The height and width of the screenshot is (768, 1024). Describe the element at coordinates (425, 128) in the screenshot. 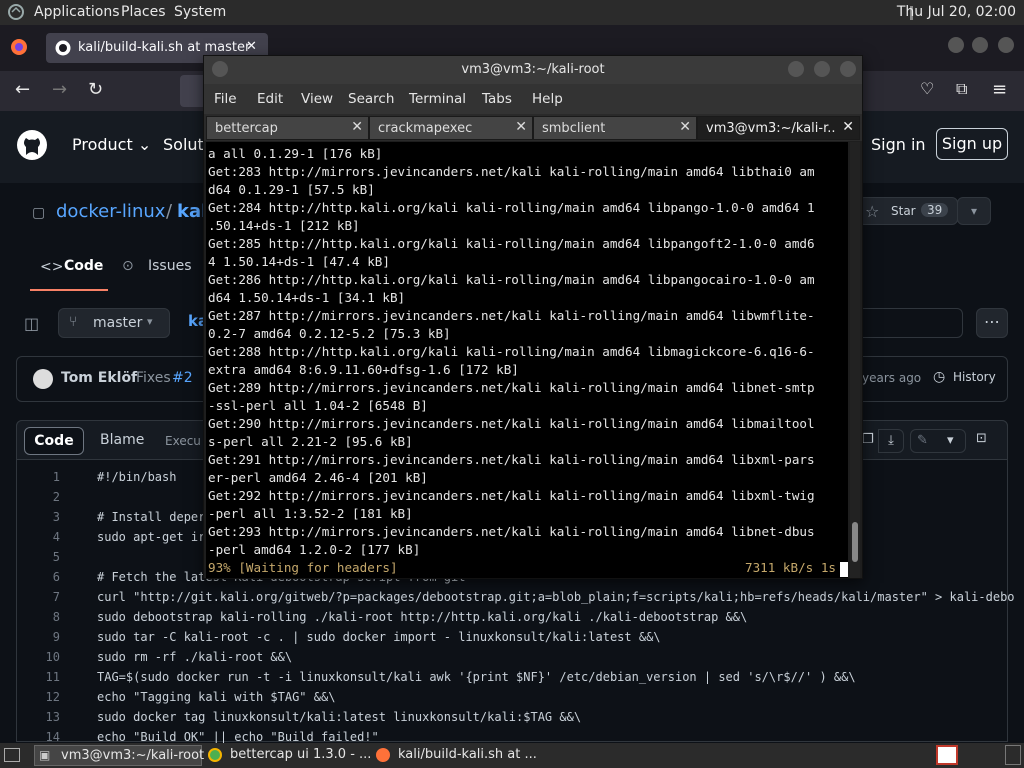

I see `terminal-tab-label: crackmapexec` at that location.